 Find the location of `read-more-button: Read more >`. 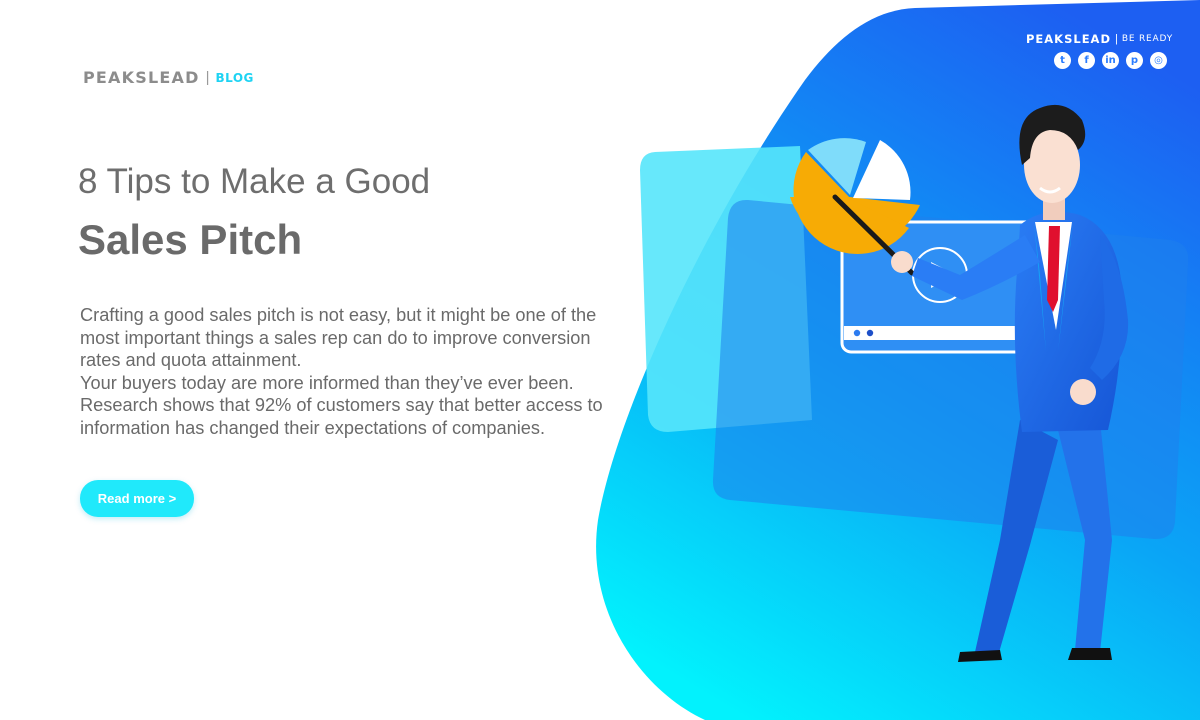

read-more-button: Read more > is located at coordinates (137, 498).